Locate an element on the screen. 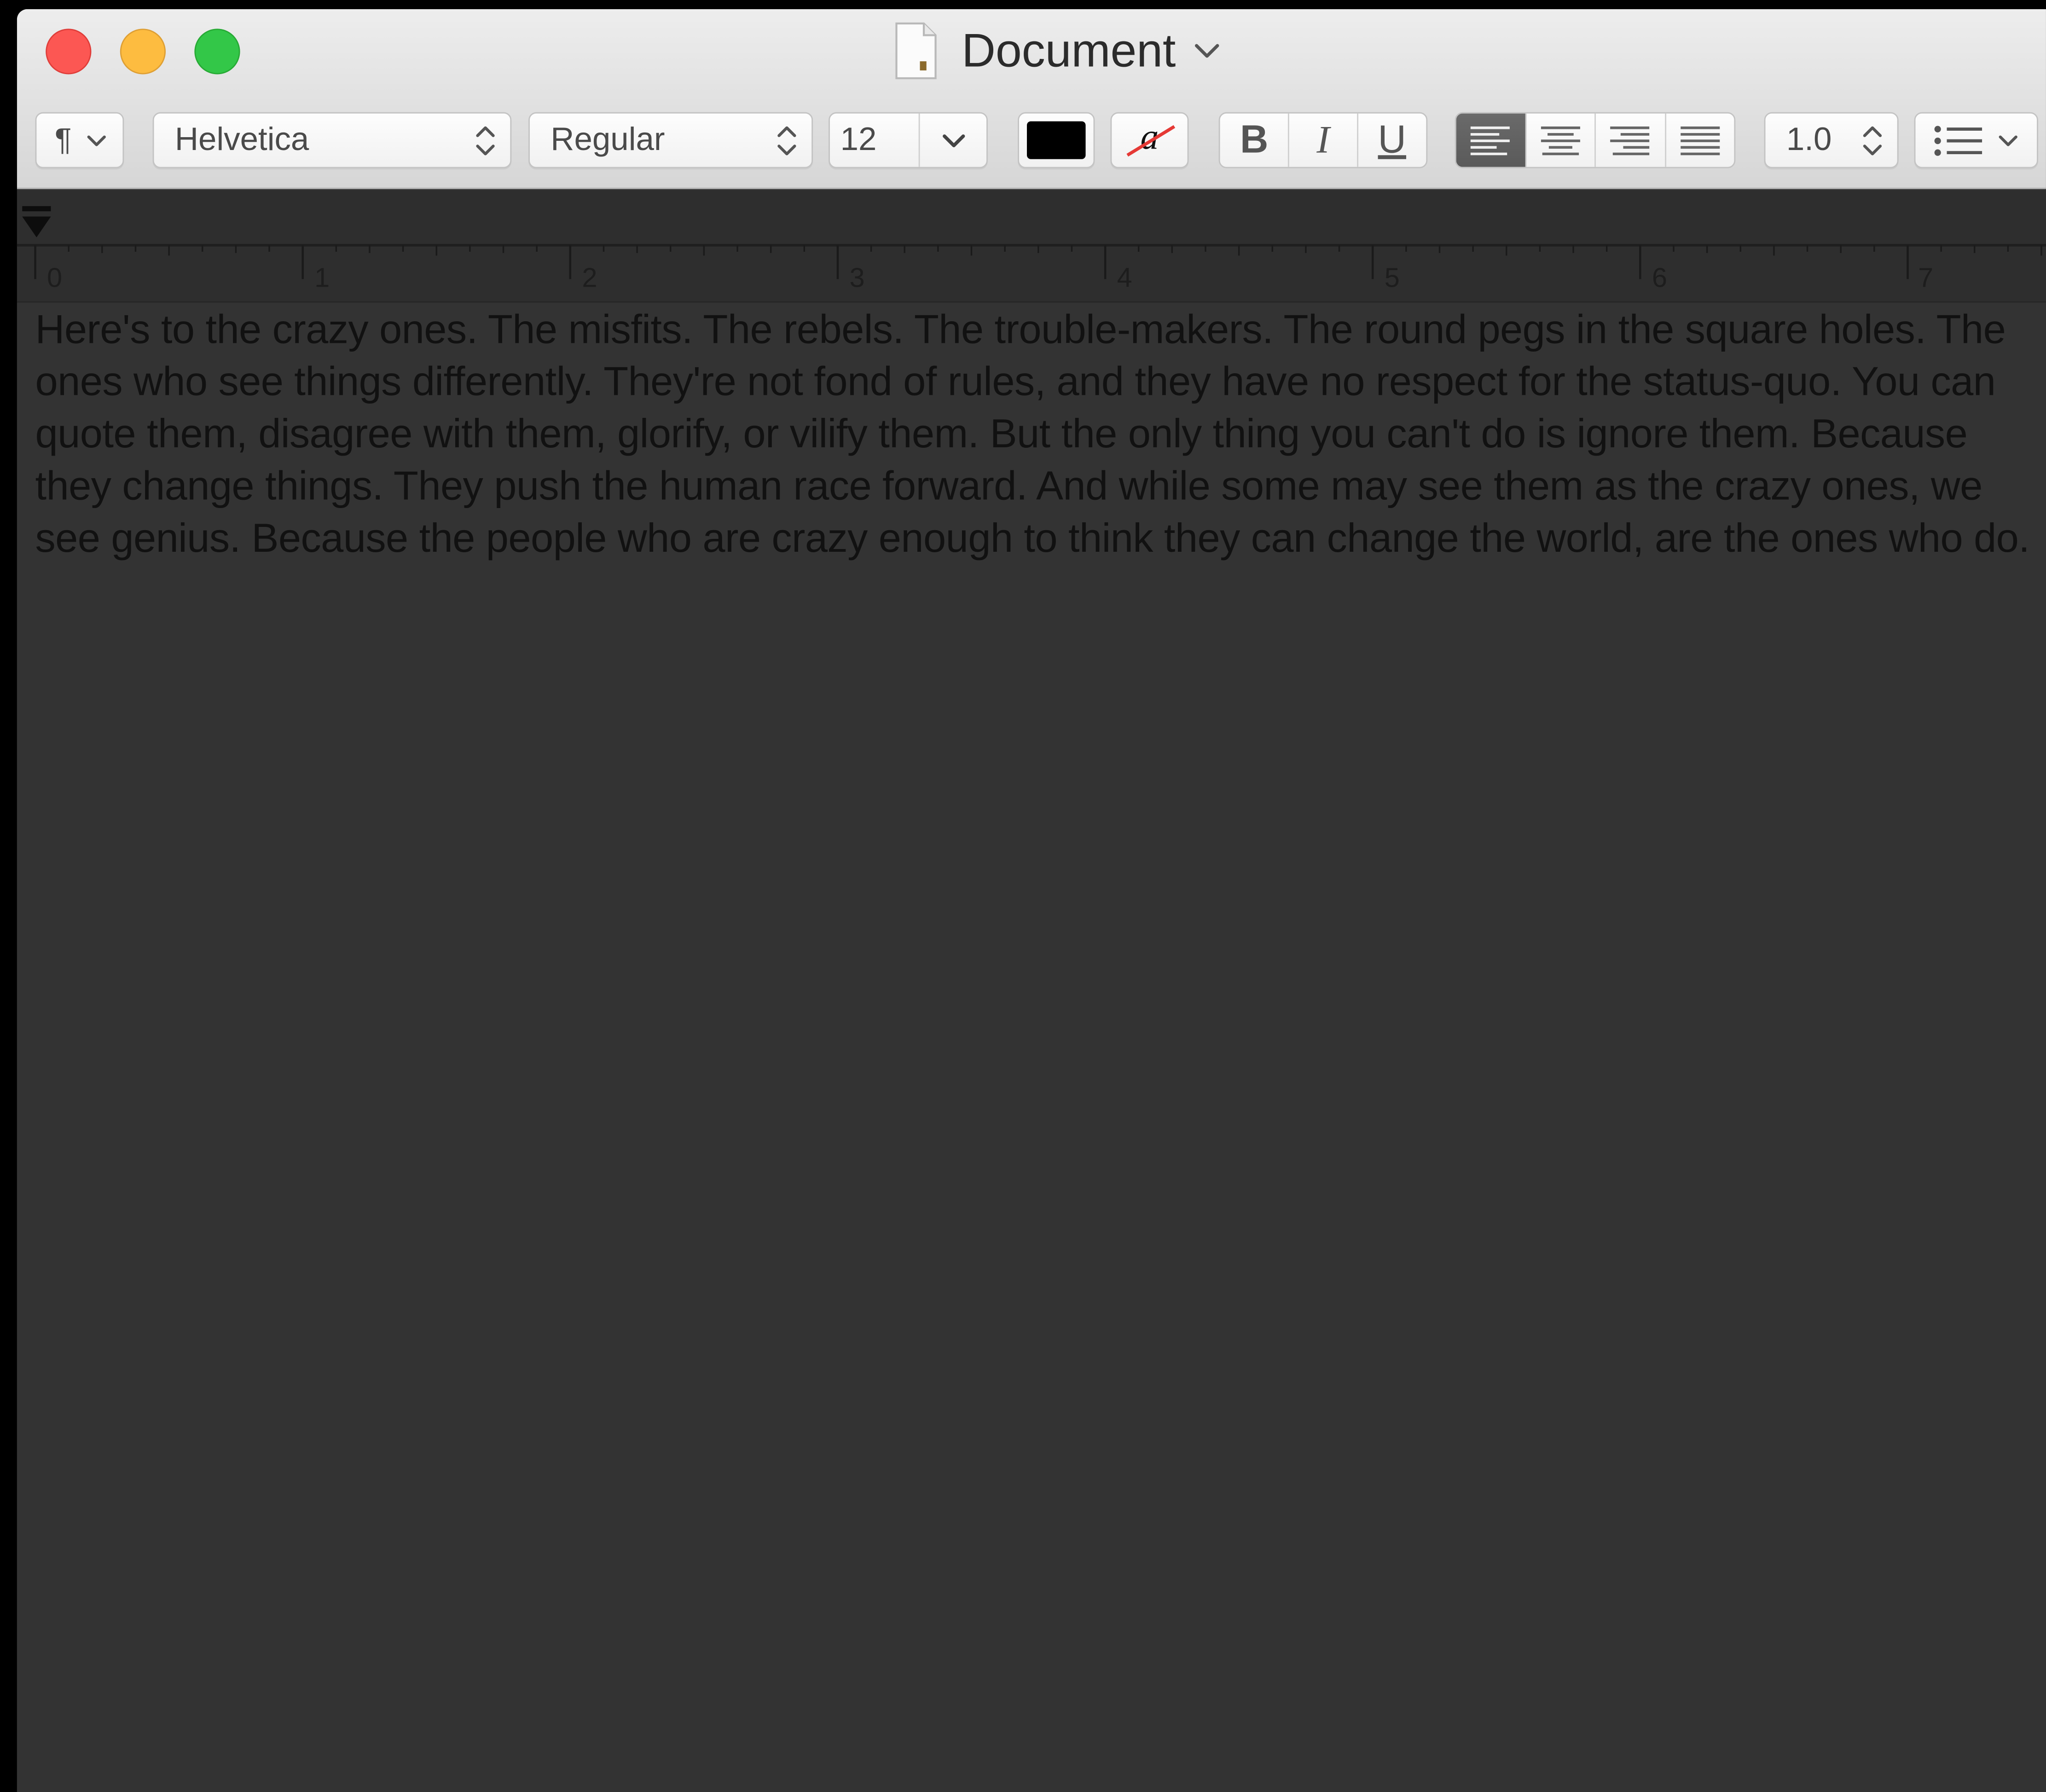 The image size is (2046, 1792). text-color-swatch is located at coordinates (1056, 140).